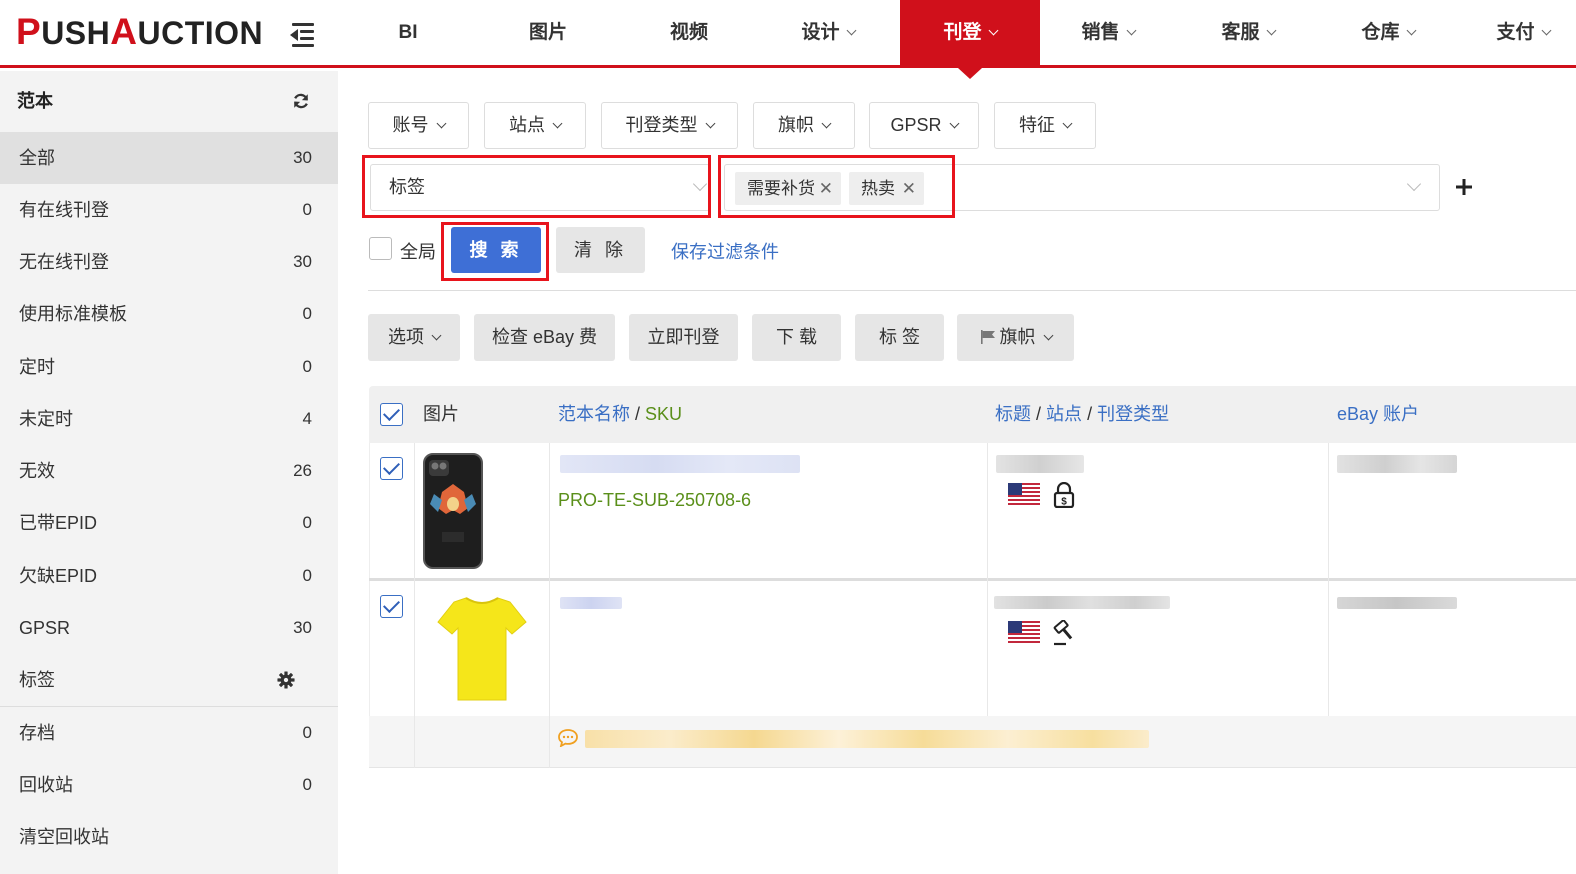 Image resolution: width=1576 pixels, height=874 pixels. What do you see at coordinates (482, 650) in the screenshot?
I see `product-image-yellow-tshirt` at bounding box center [482, 650].